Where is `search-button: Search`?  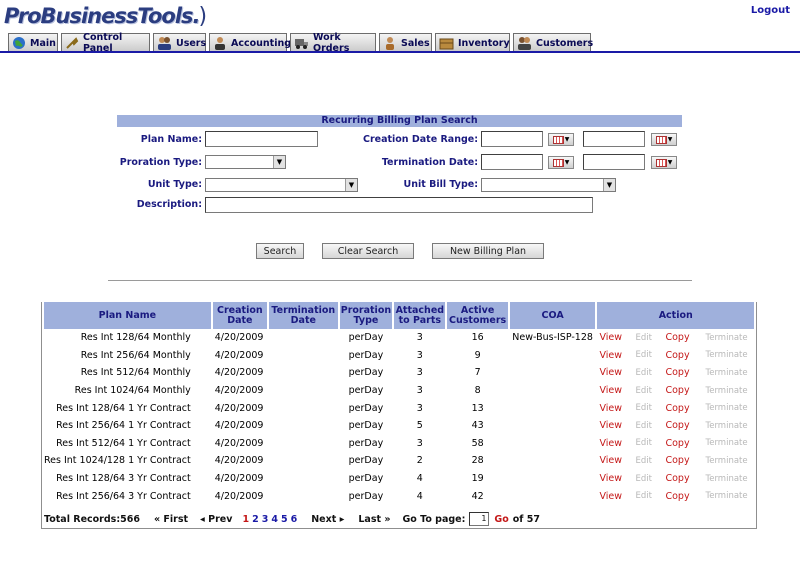 search-button: Search is located at coordinates (280, 251).